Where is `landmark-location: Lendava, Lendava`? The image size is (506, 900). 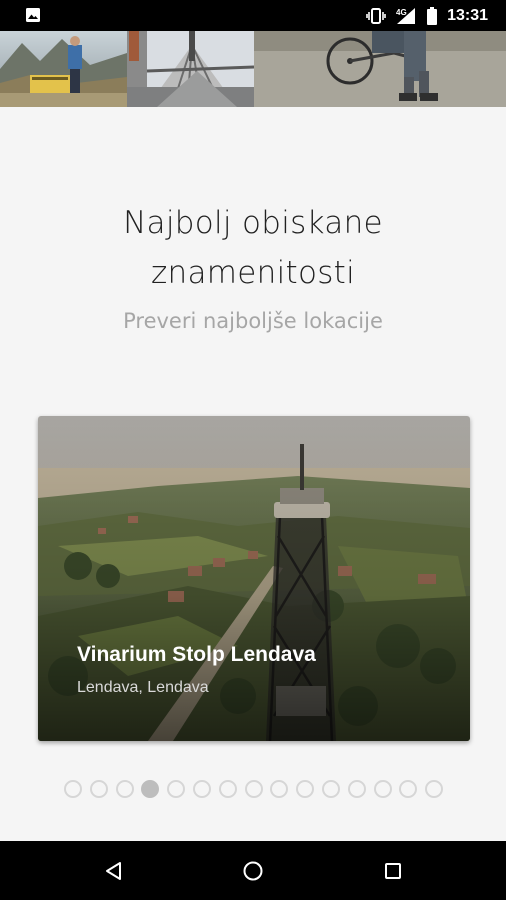 landmark-location: Lendava, Lendava is located at coordinates (143, 687).